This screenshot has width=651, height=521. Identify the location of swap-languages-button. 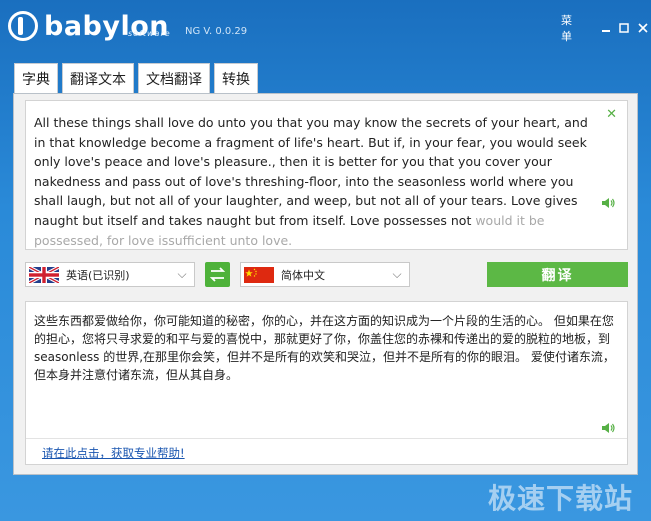
(217, 274).